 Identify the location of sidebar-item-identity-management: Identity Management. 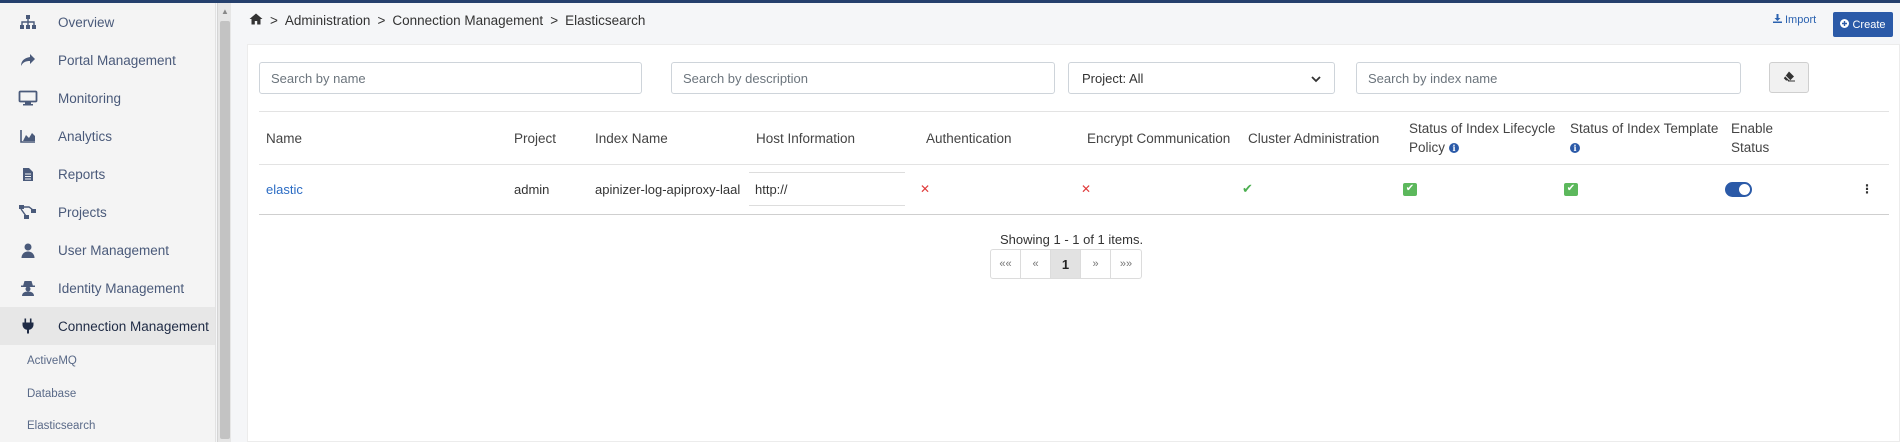
(107, 288).